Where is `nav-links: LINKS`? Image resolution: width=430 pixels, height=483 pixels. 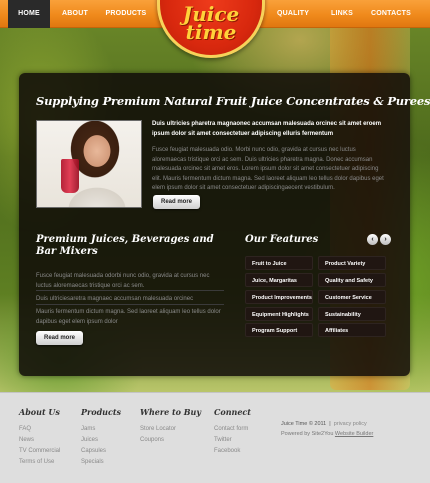 nav-links: LINKS is located at coordinates (342, 14).